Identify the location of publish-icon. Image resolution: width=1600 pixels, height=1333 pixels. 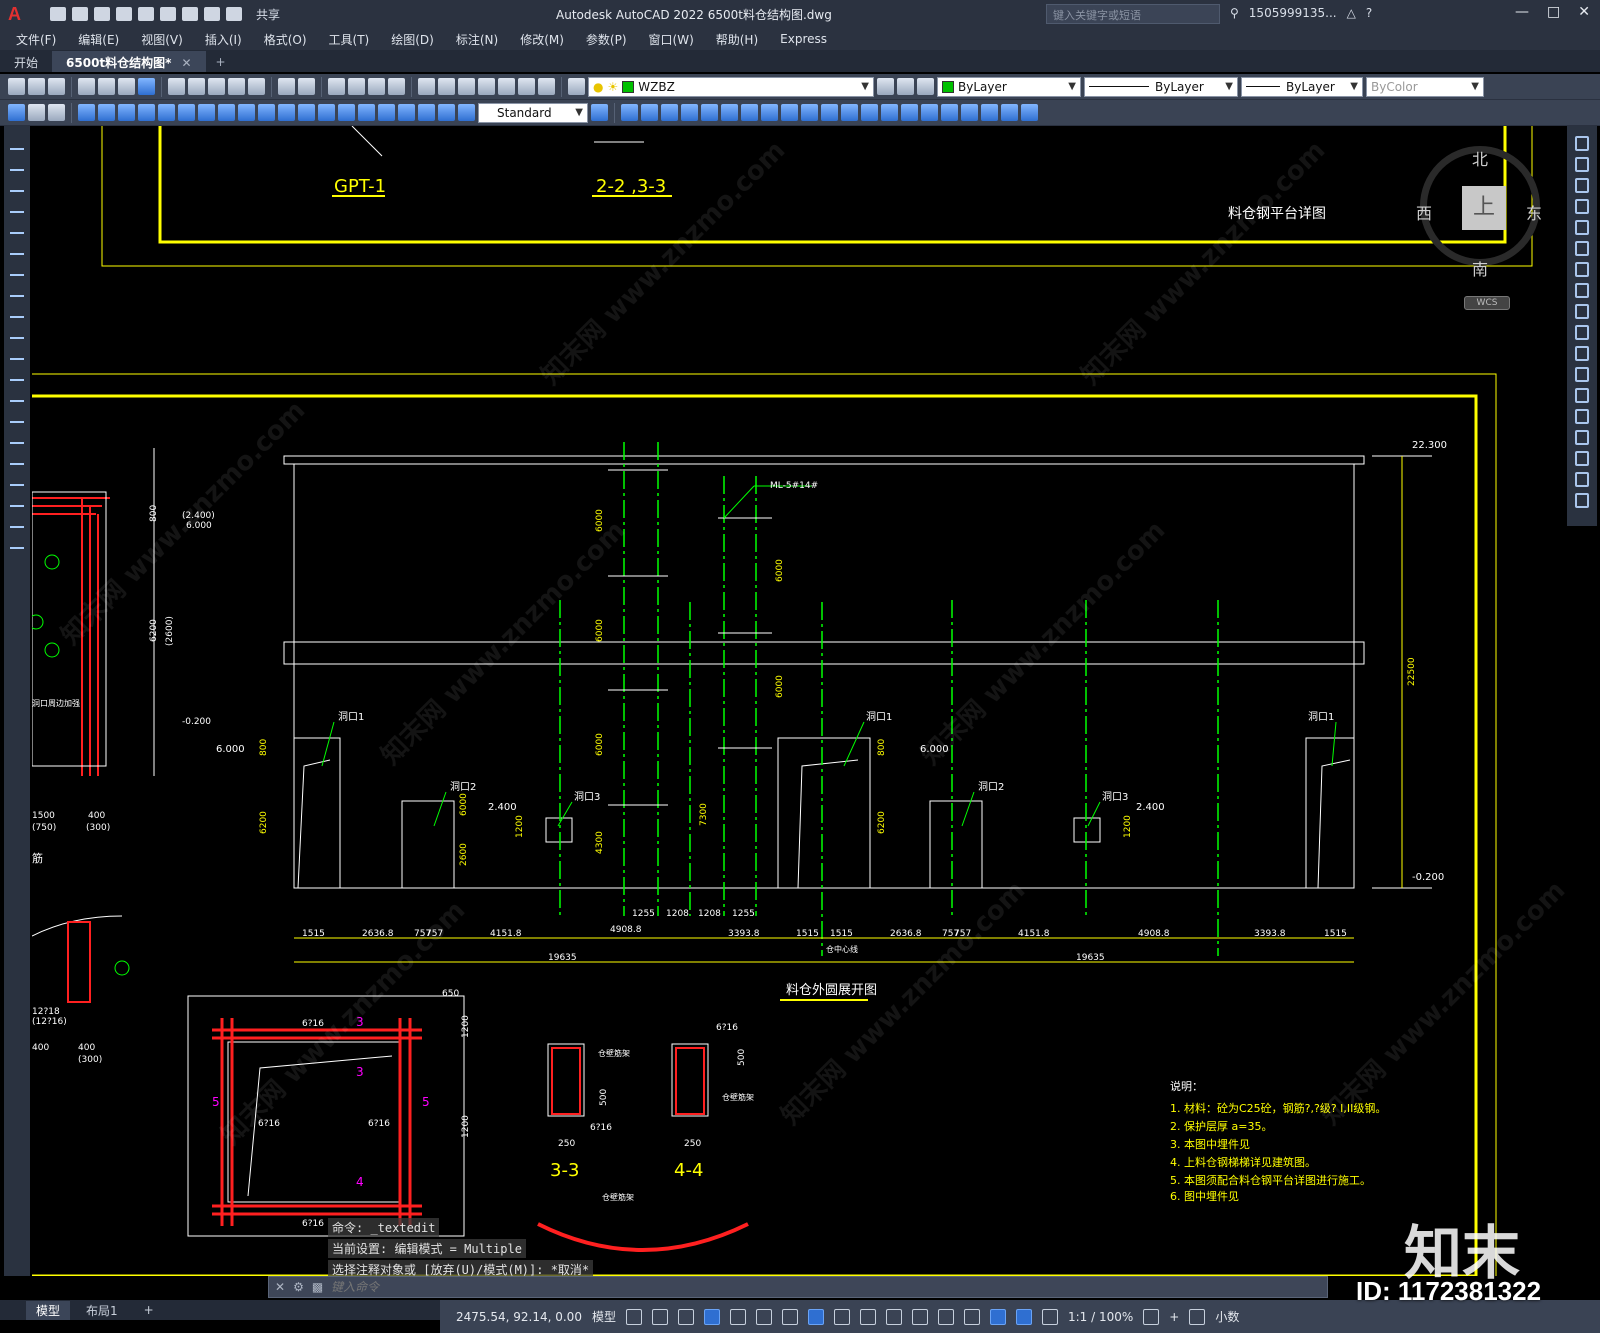
(126, 86).